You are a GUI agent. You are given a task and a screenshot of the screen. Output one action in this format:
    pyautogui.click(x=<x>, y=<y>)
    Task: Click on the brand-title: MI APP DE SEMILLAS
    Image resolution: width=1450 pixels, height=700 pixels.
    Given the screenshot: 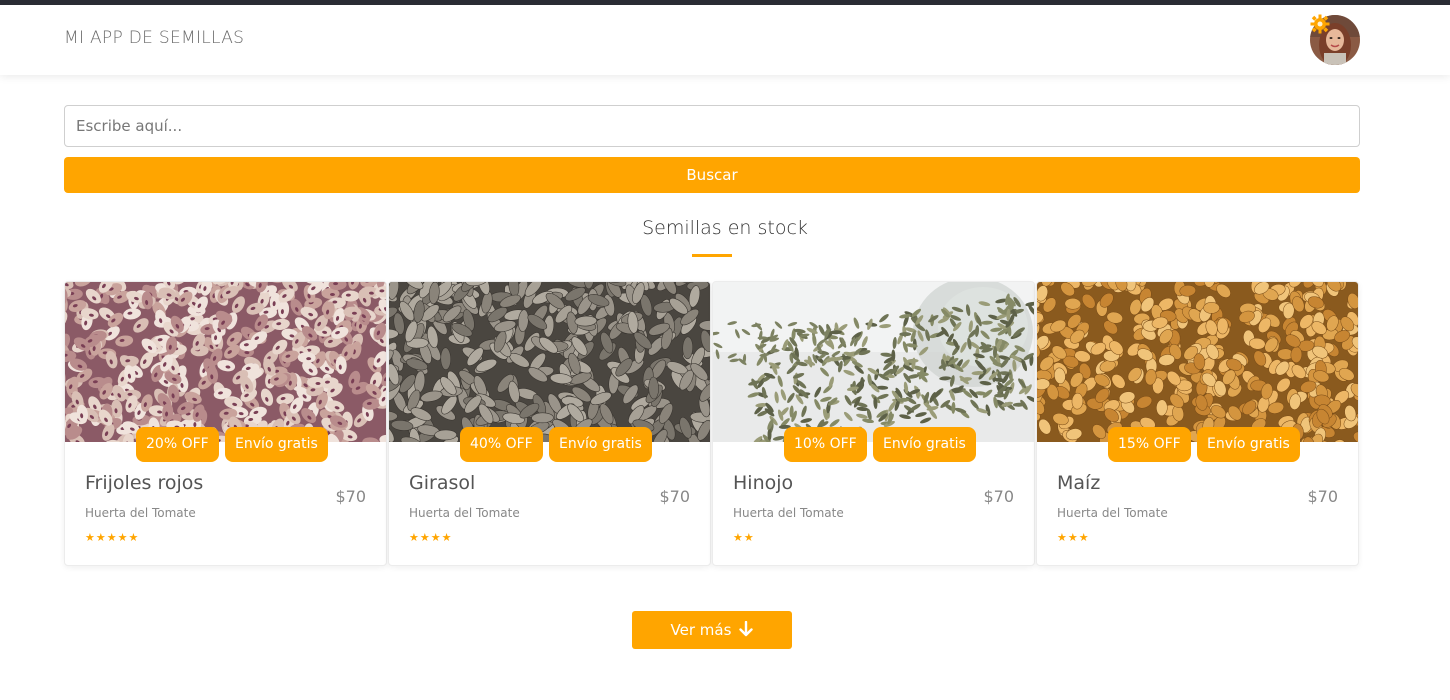 What is the action you would take?
    pyautogui.click(x=154, y=38)
    